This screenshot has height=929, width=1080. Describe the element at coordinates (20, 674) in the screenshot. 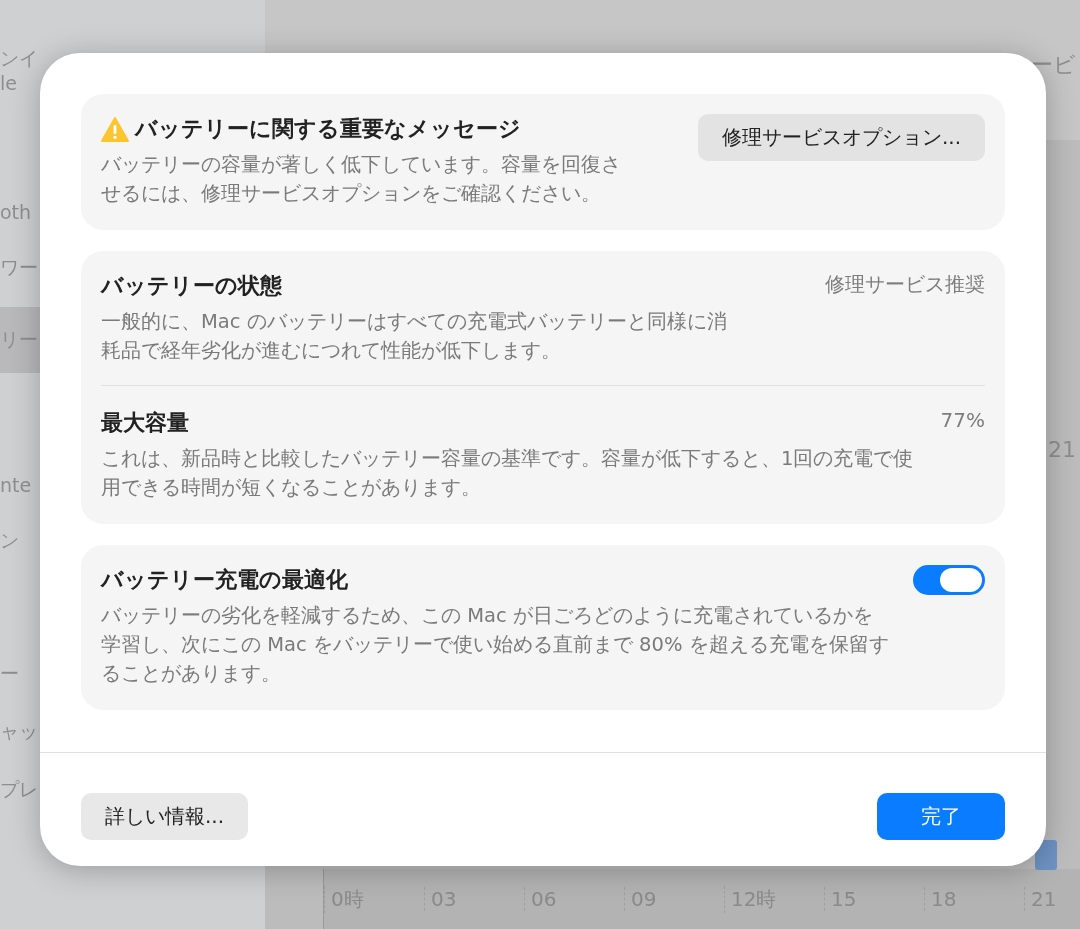

I see `sidebar-item: ー` at that location.